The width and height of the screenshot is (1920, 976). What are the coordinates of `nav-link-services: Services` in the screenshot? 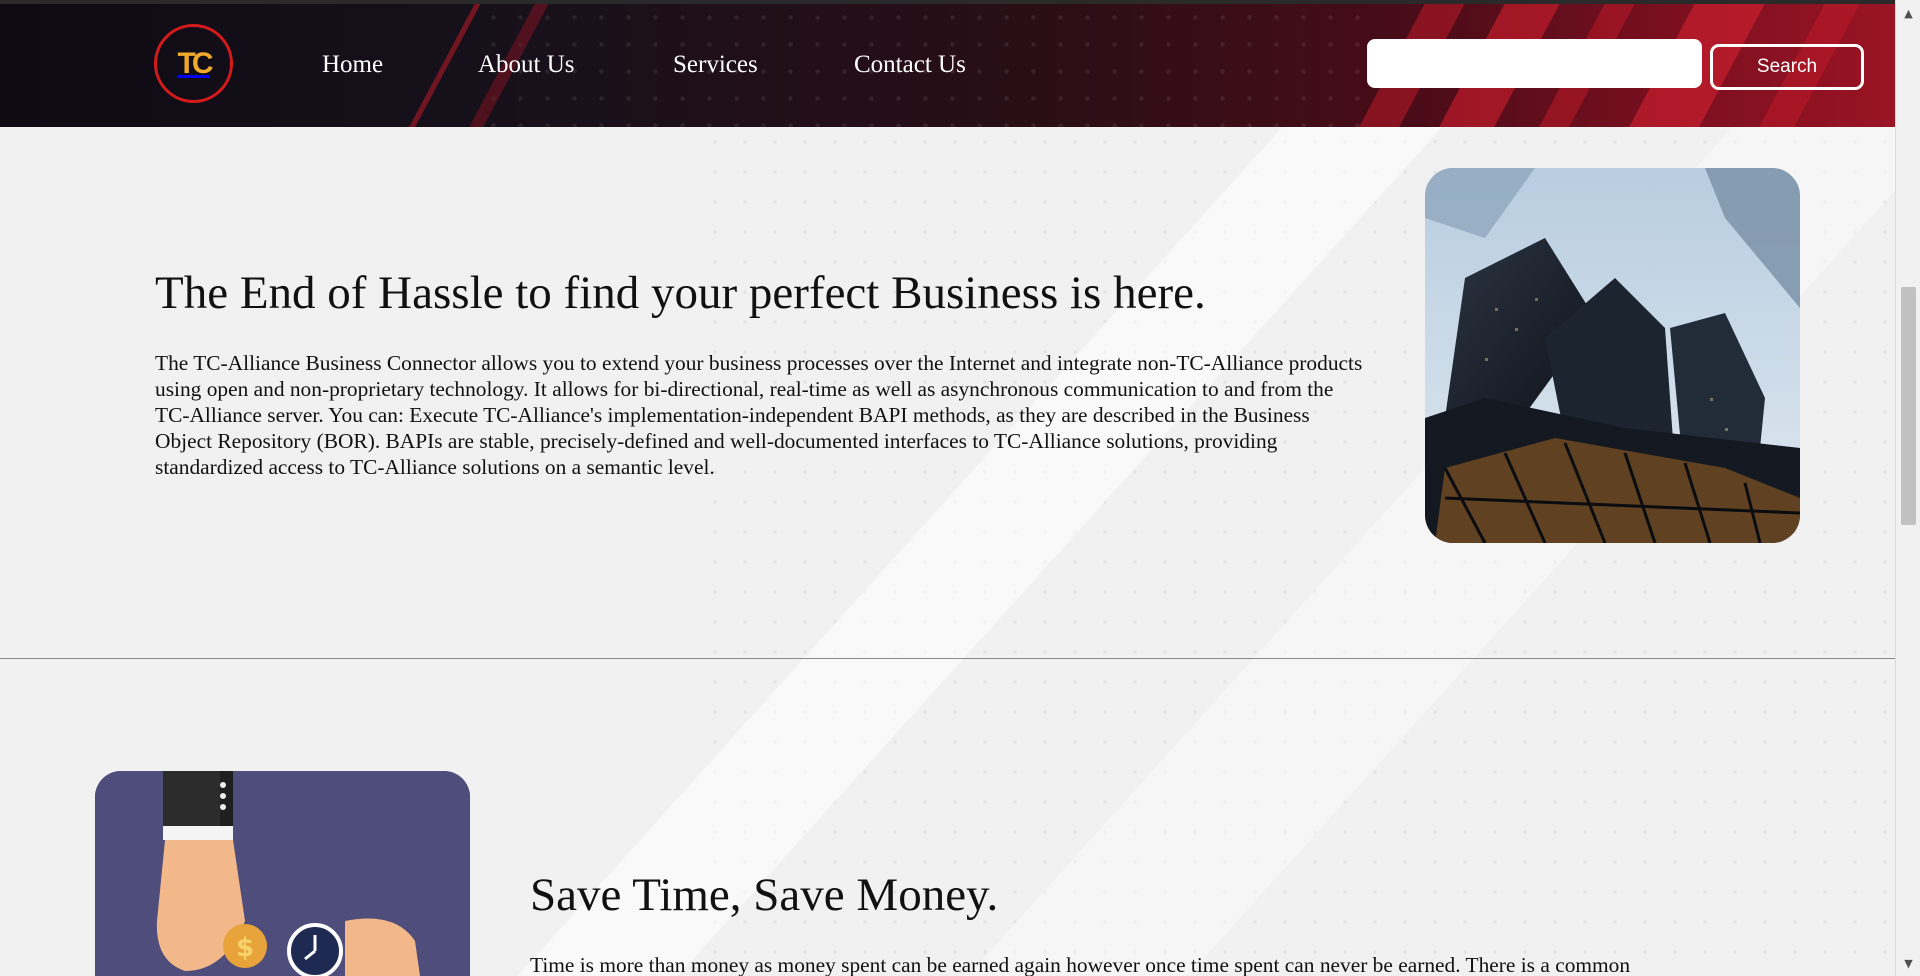 It's located at (715, 65).